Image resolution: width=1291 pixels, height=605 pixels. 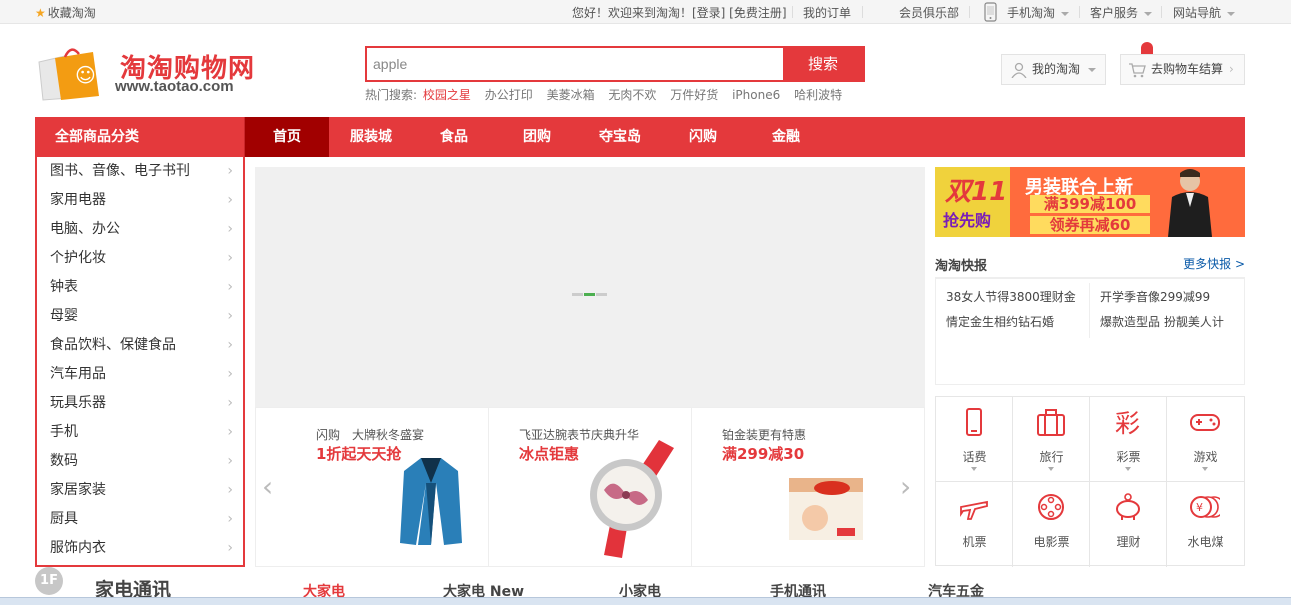 What do you see at coordinates (929, 12) in the screenshot?
I see `member-club-link: 会员俱乐部` at bounding box center [929, 12].